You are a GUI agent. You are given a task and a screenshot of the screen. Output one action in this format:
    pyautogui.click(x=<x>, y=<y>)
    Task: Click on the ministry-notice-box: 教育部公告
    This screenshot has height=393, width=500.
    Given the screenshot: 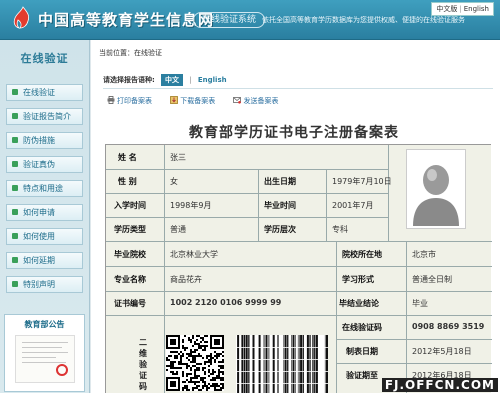 What is the action you would take?
    pyautogui.click(x=44, y=353)
    